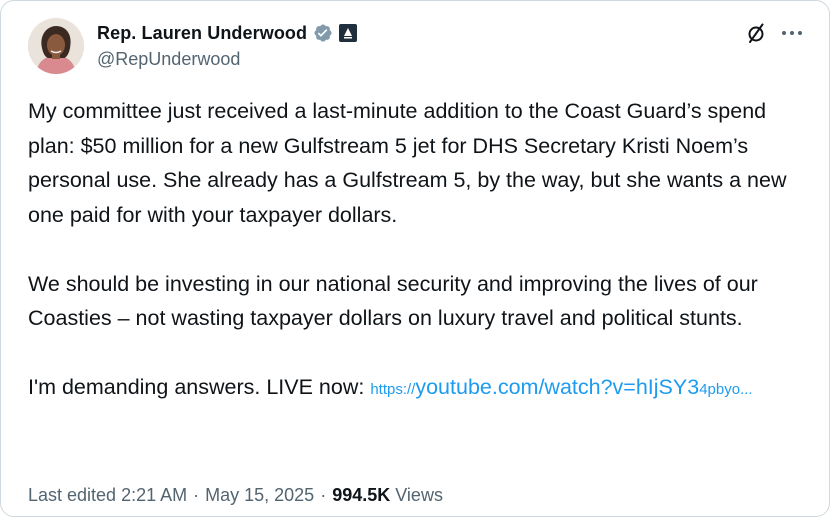  Describe the element at coordinates (792, 33) in the screenshot. I see `more-dots-icon` at that location.